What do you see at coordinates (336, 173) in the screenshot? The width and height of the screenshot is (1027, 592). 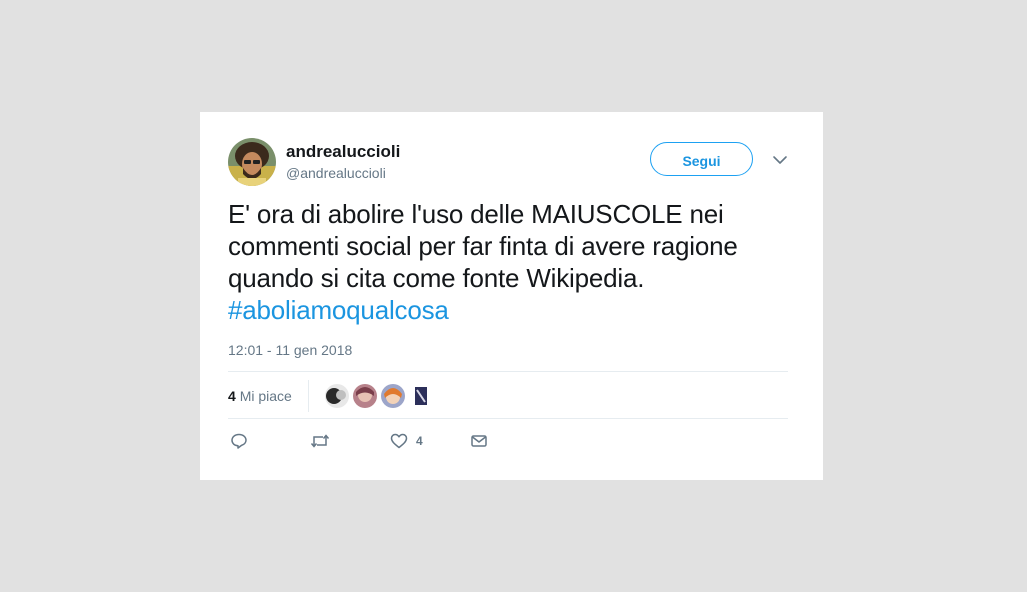 I see `user-handle: @andrealuccioli` at bounding box center [336, 173].